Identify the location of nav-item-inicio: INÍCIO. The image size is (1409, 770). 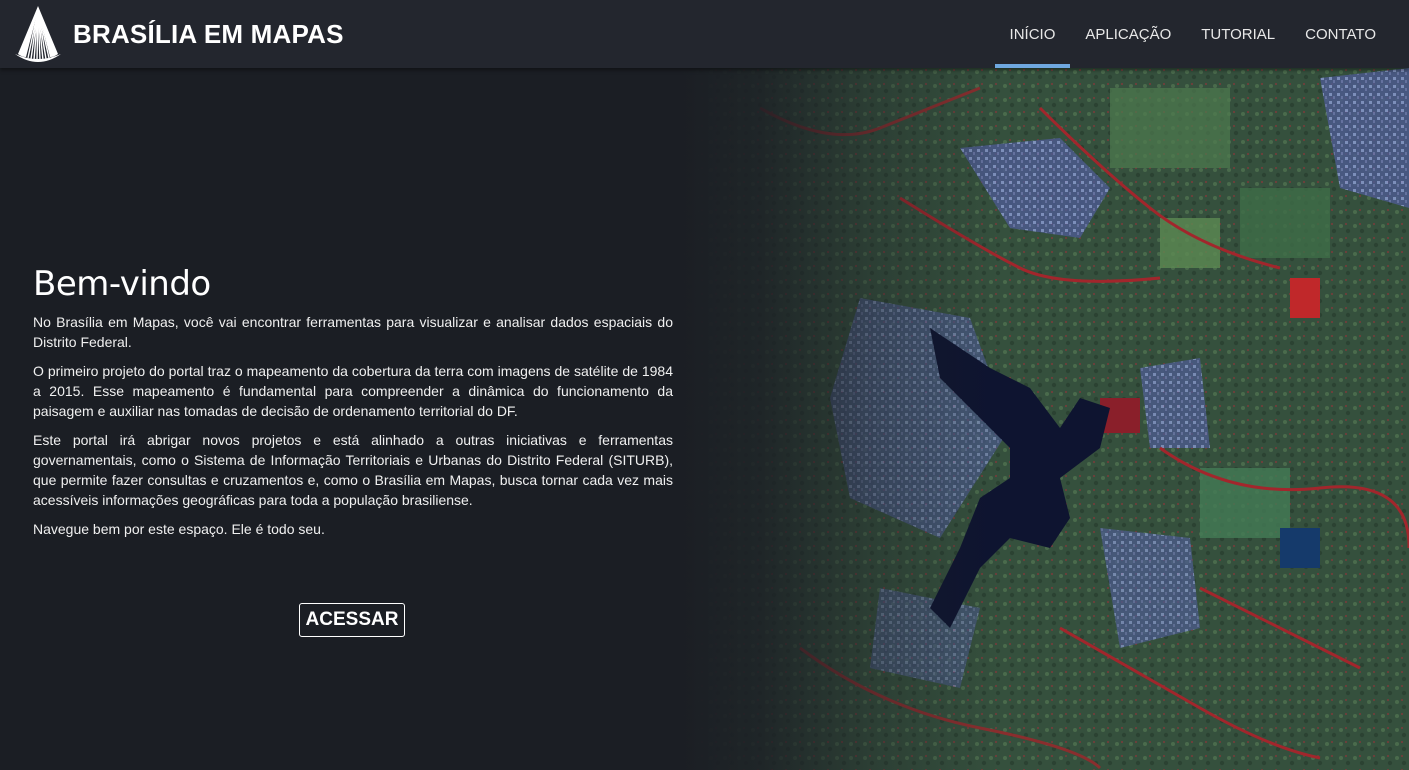
(1032, 34).